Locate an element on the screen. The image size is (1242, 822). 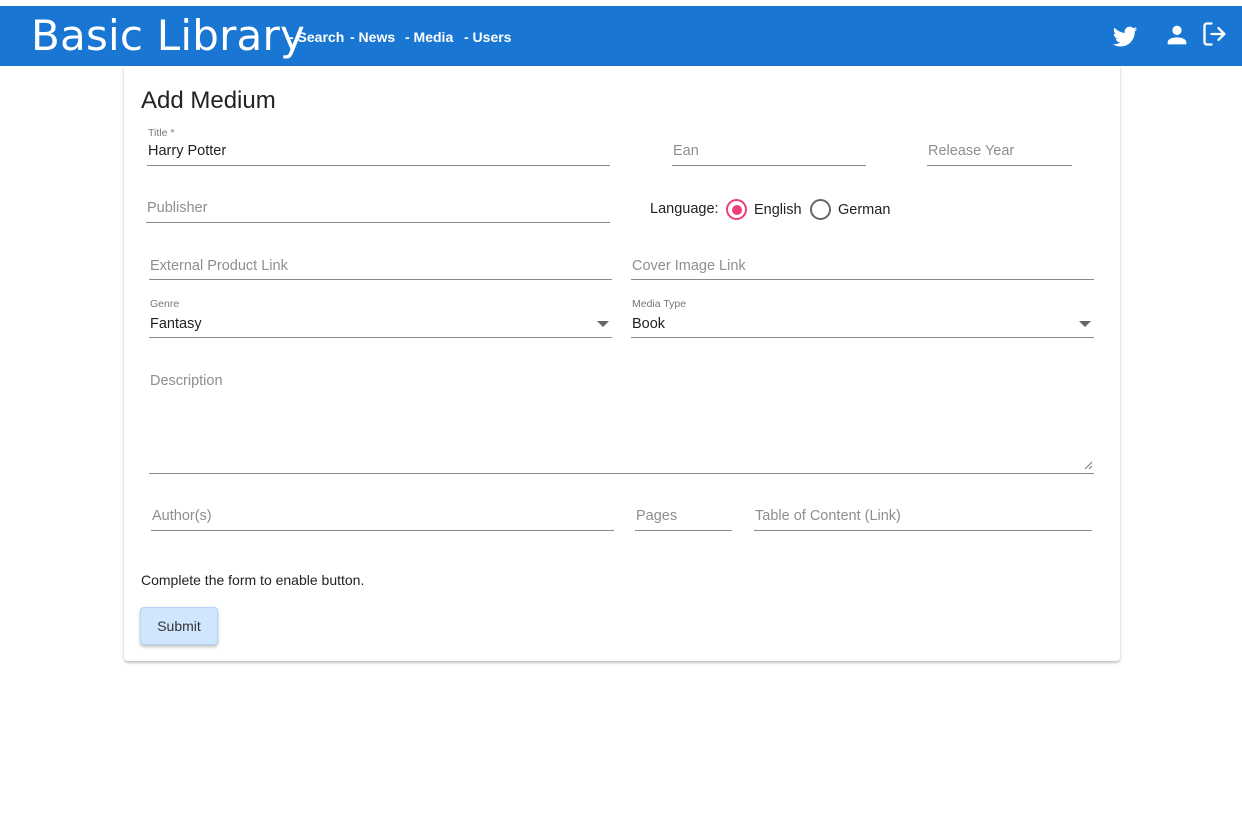
logout-icon is located at coordinates (1215, 34).